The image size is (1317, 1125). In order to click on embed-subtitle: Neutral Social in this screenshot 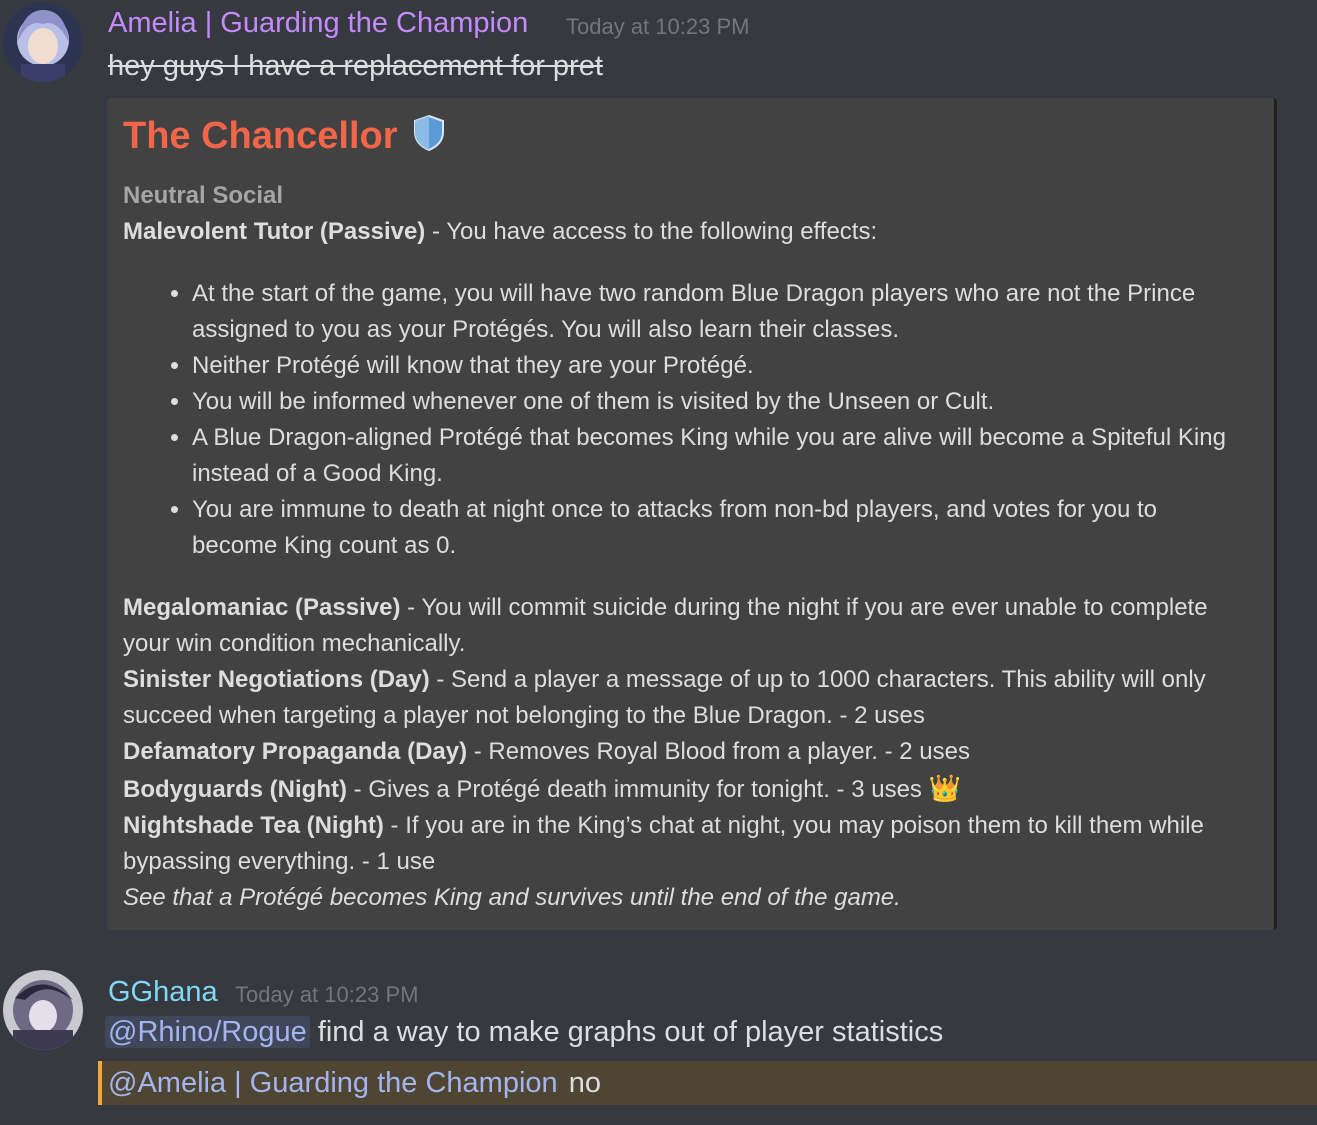, I will do `click(203, 195)`.